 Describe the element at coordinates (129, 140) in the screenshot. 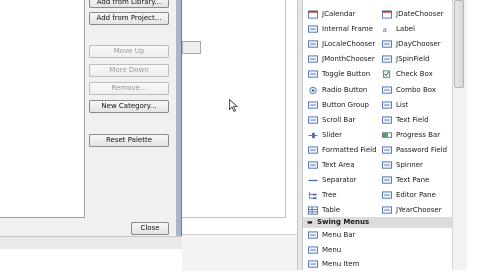

I see `reset-palette-button: Reset Palette` at that location.